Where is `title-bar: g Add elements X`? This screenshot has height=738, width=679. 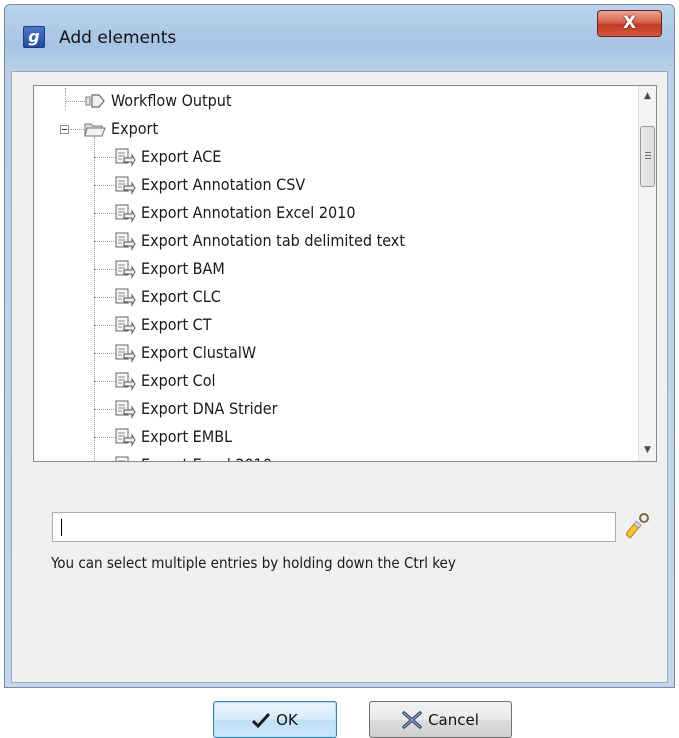 title-bar: g Add elements X is located at coordinates (339, 38).